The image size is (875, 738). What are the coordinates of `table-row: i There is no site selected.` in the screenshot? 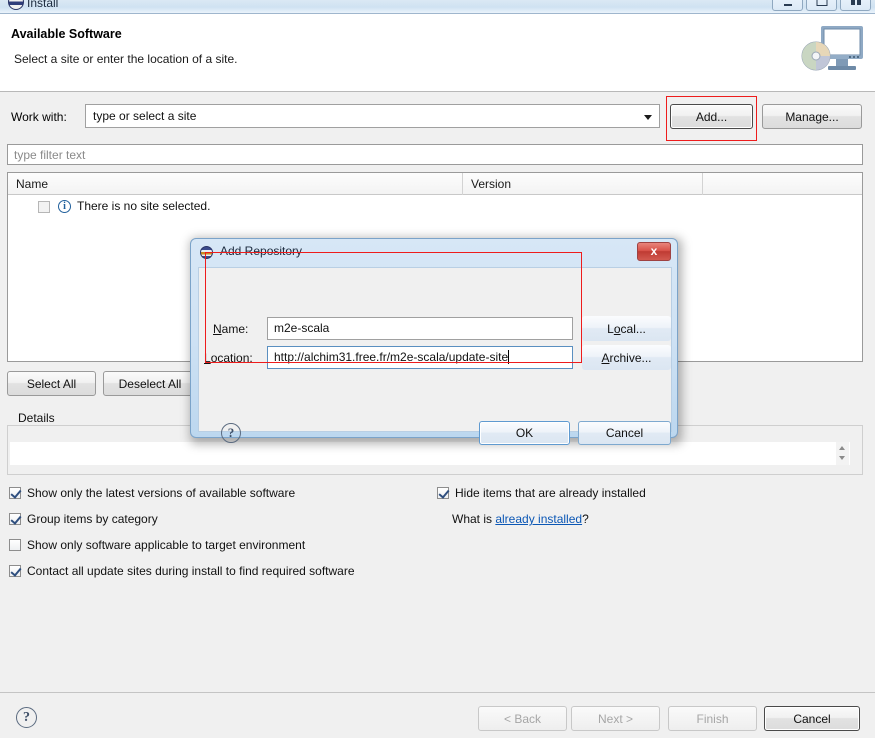 It's located at (435, 207).